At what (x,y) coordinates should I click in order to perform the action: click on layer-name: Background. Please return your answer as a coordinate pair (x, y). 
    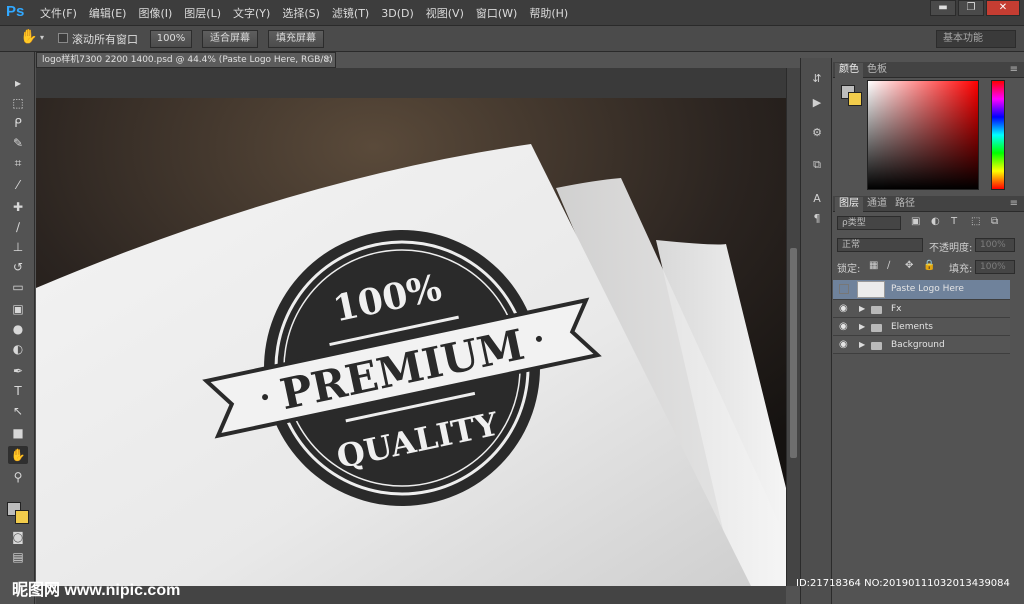
    Looking at the image, I should click on (918, 345).